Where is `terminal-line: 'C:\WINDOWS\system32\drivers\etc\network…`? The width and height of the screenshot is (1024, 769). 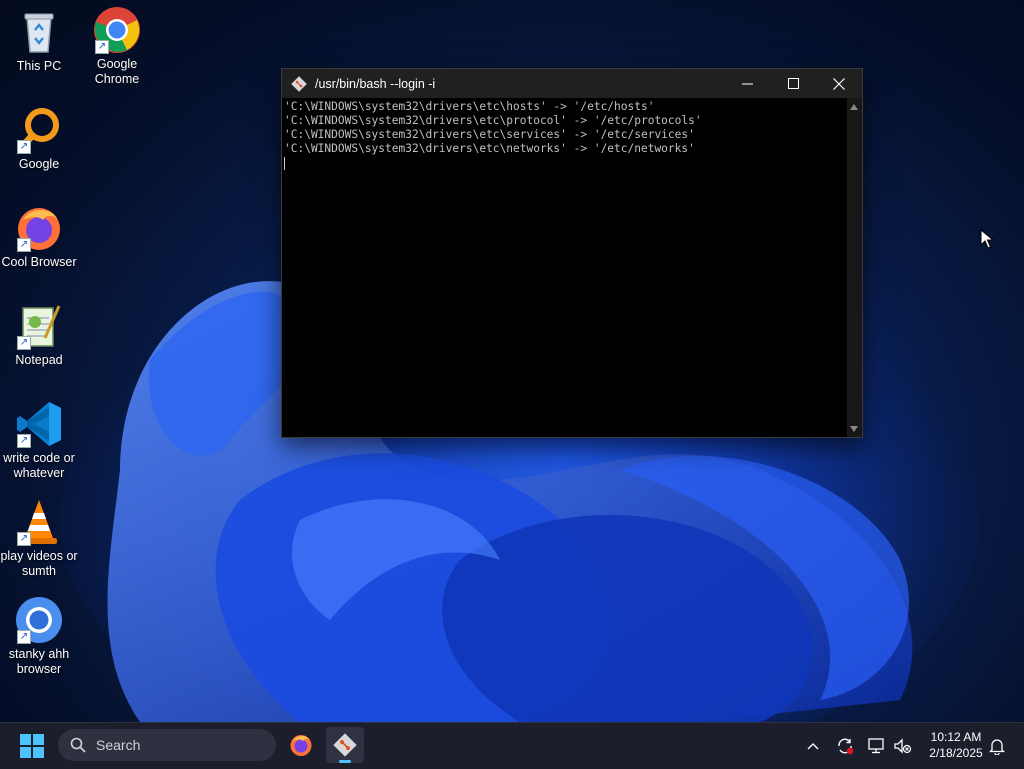 terminal-line: 'C:\WINDOWS\system32\drivers\etc\network… is located at coordinates (489, 148).